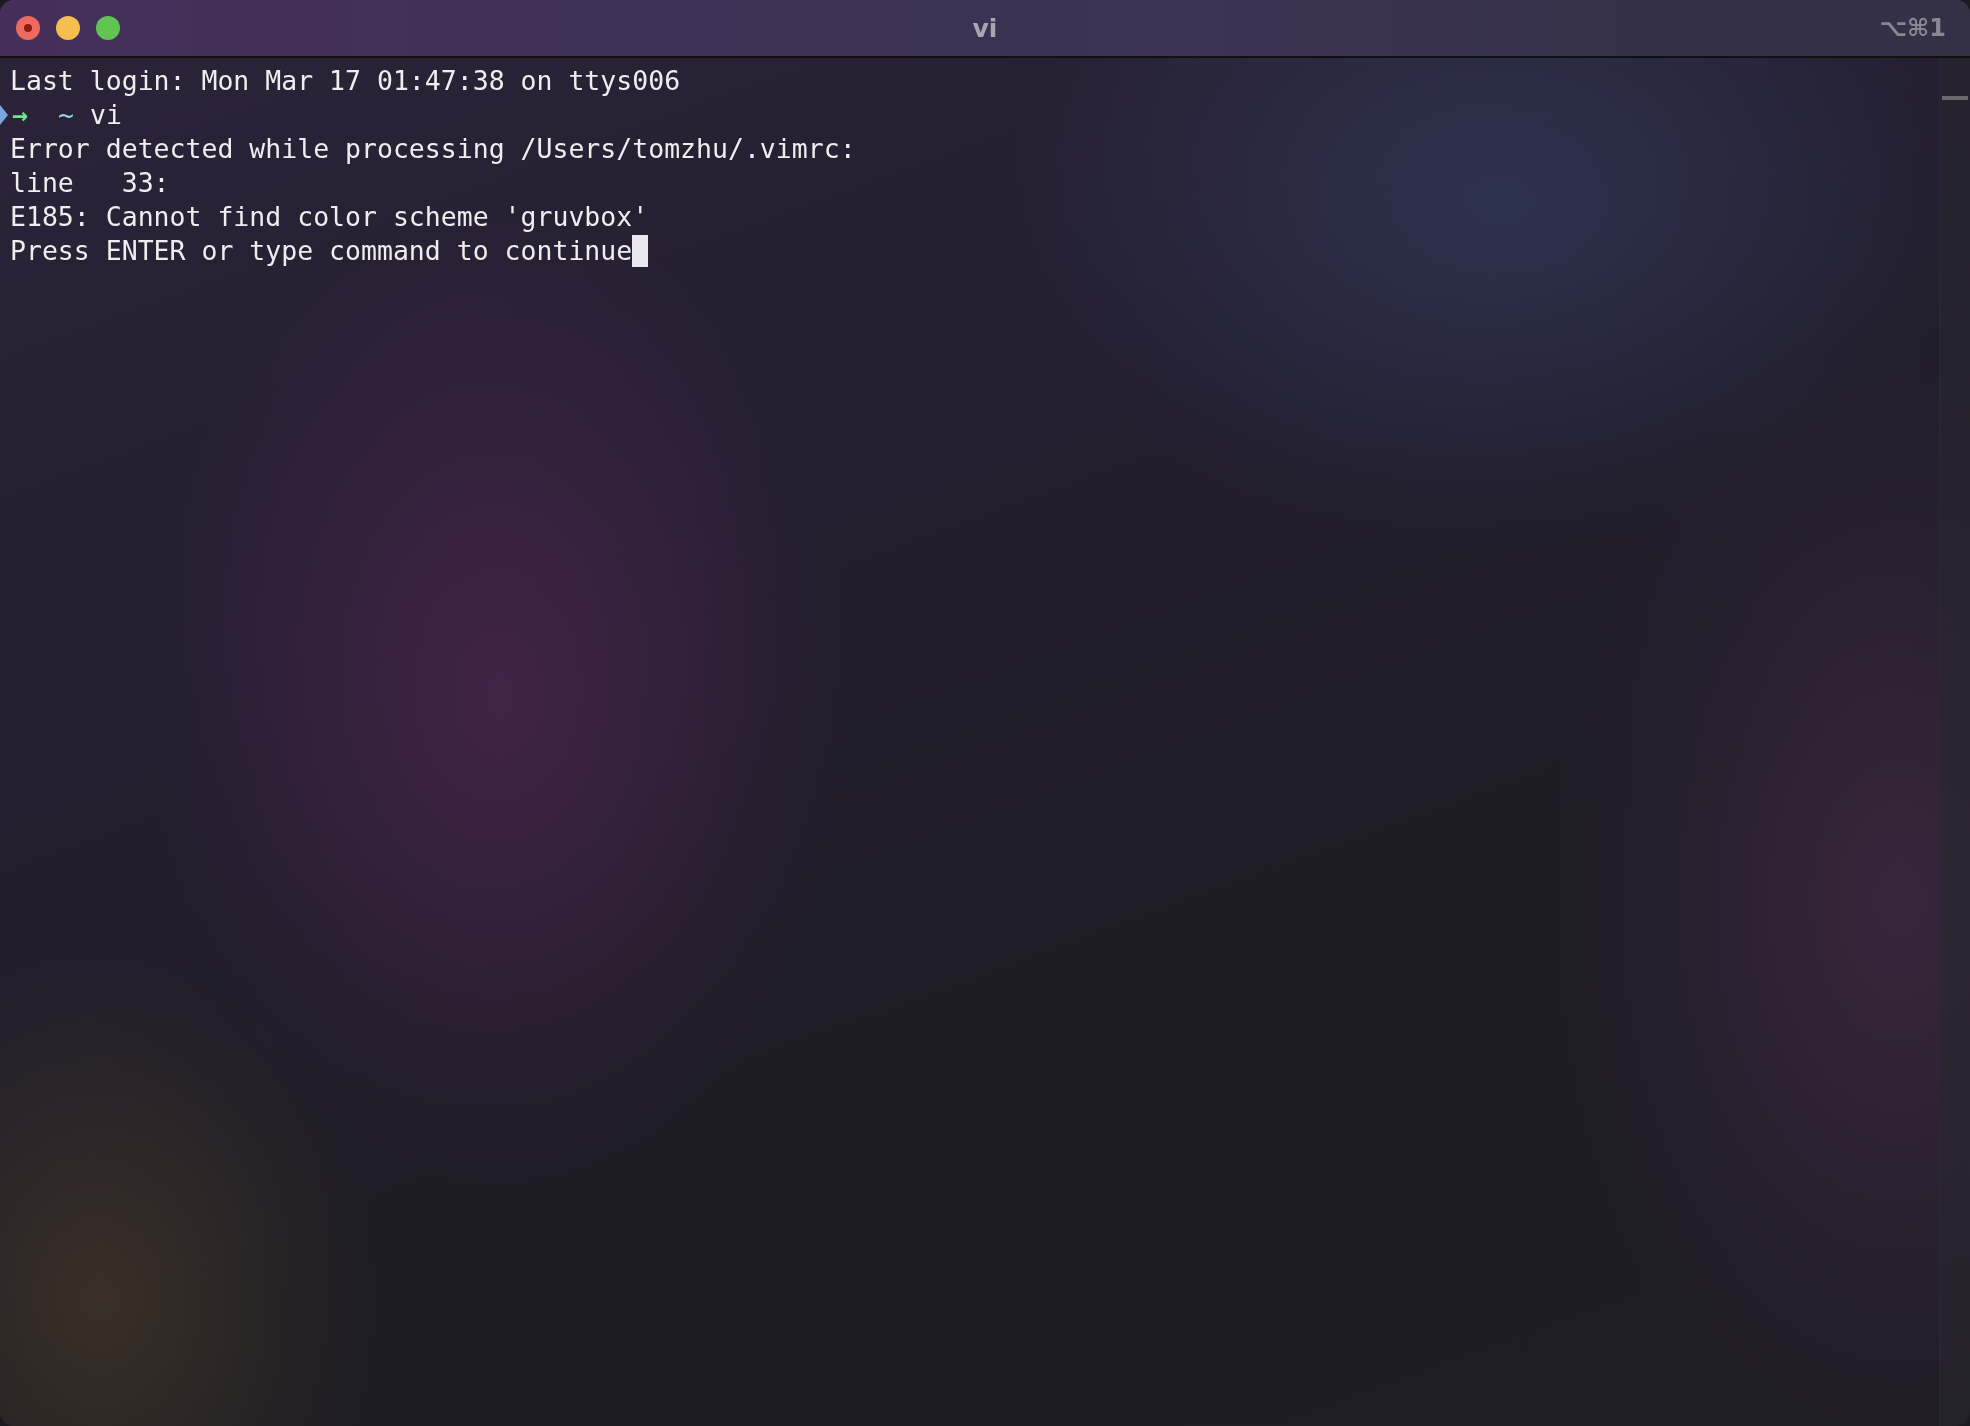  What do you see at coordinates (321, 251) in the screenshot?
I see `terminal-output-line: Press ENTER or type command to continue` at bounding box center [321, 251].